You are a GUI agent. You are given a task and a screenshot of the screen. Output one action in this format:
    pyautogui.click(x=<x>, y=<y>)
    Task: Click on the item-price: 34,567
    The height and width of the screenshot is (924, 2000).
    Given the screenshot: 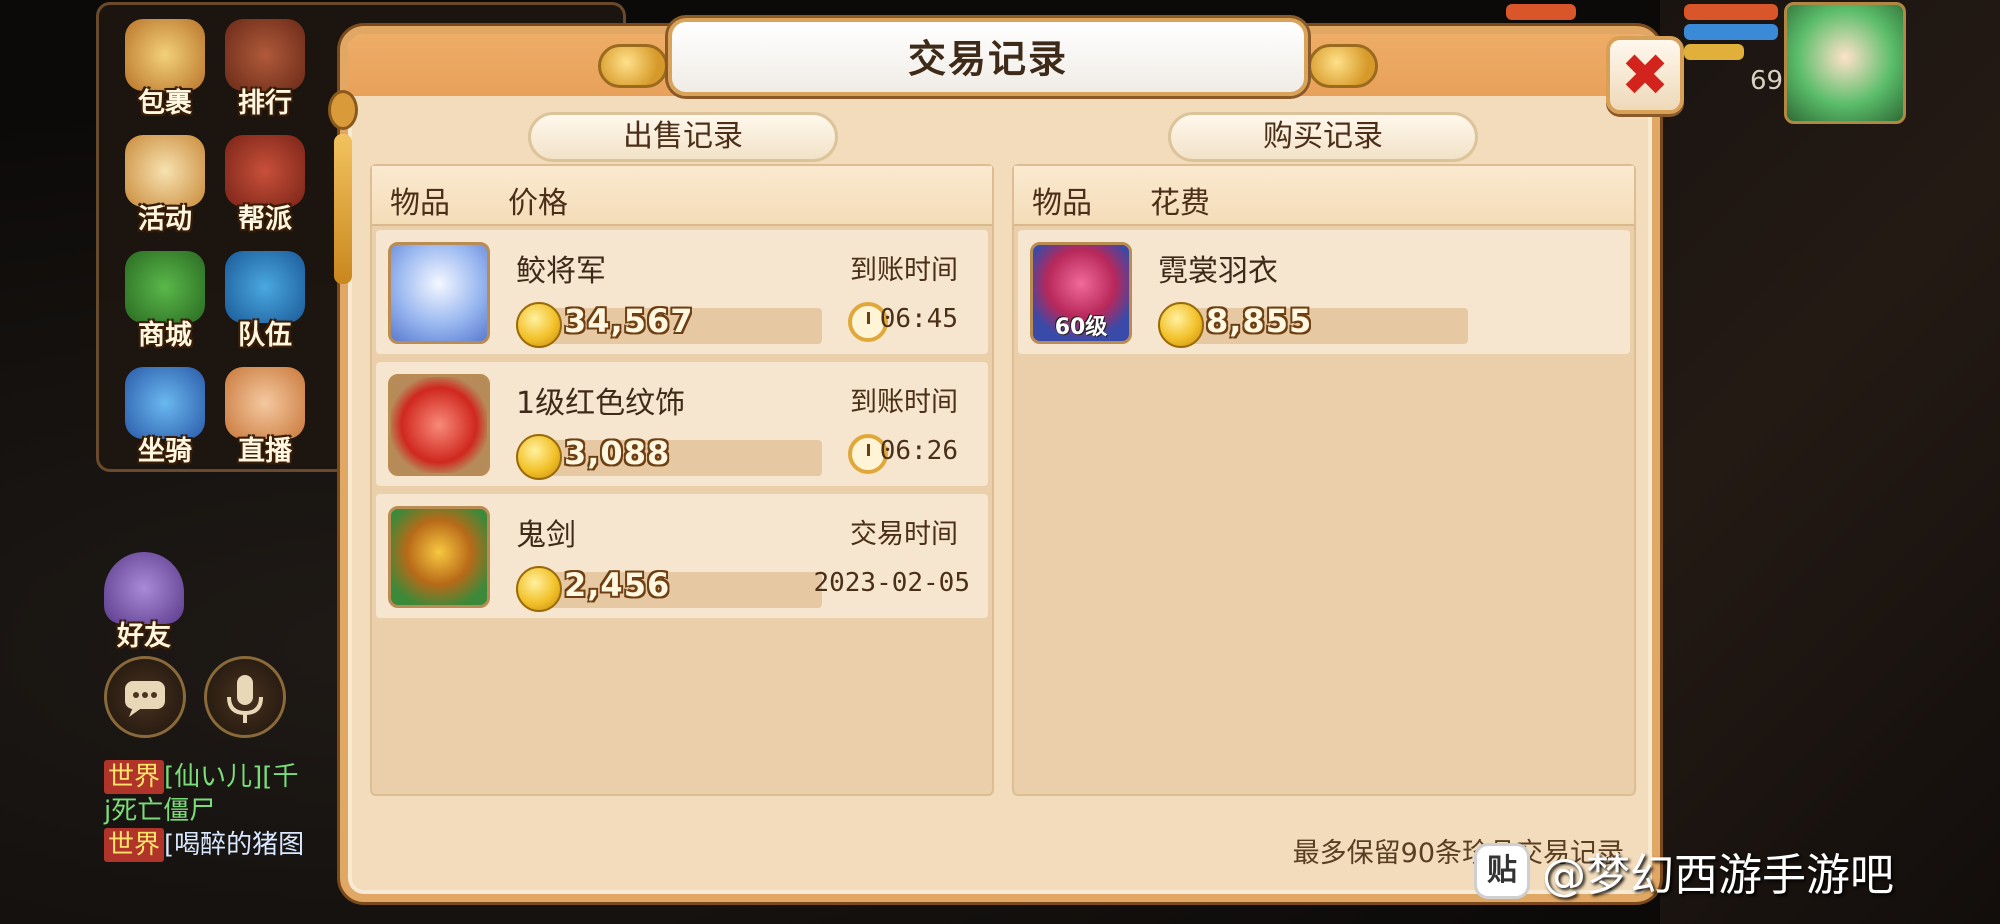 What is the action you would take?
    pyautogui.click(x=629, y=321)
    